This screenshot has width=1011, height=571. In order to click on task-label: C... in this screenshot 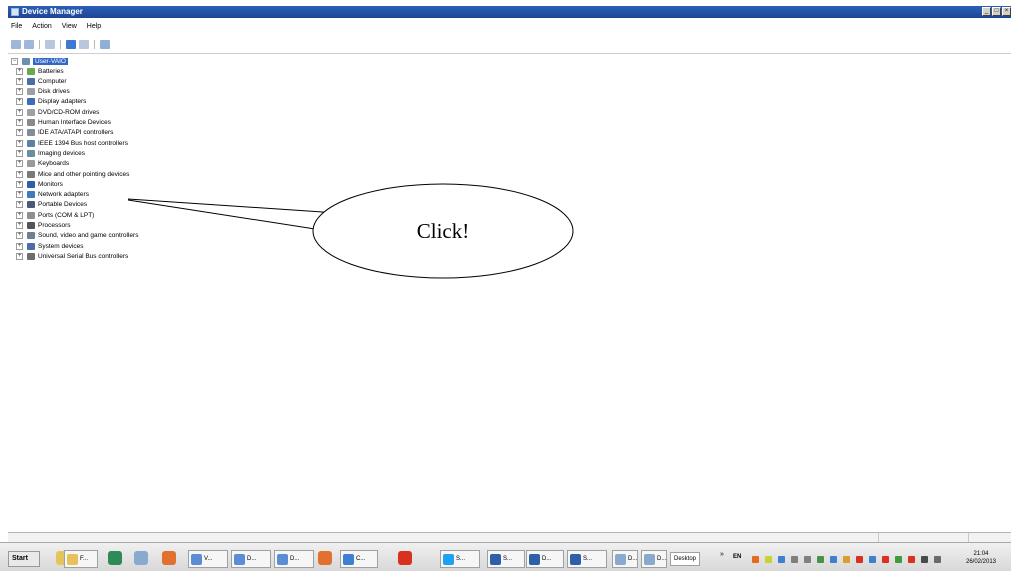, I will do `click(361, 559)`.